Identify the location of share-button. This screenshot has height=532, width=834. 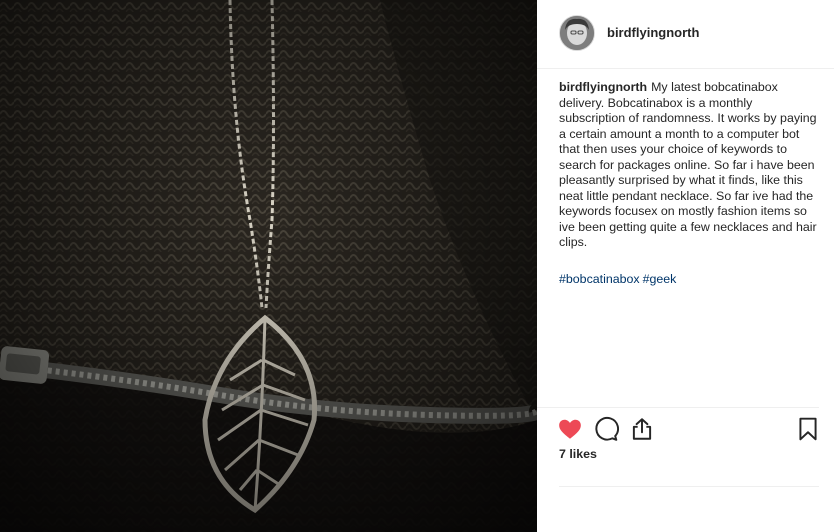
(642, 429).